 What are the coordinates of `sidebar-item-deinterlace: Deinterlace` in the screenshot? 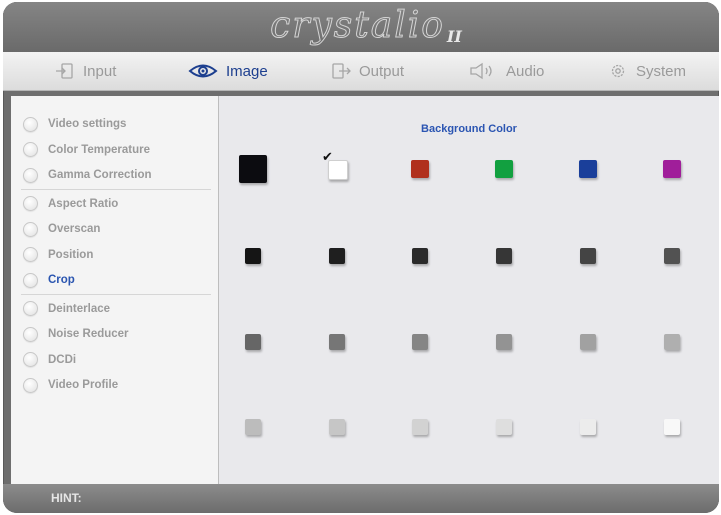 It's located at (66, 309).